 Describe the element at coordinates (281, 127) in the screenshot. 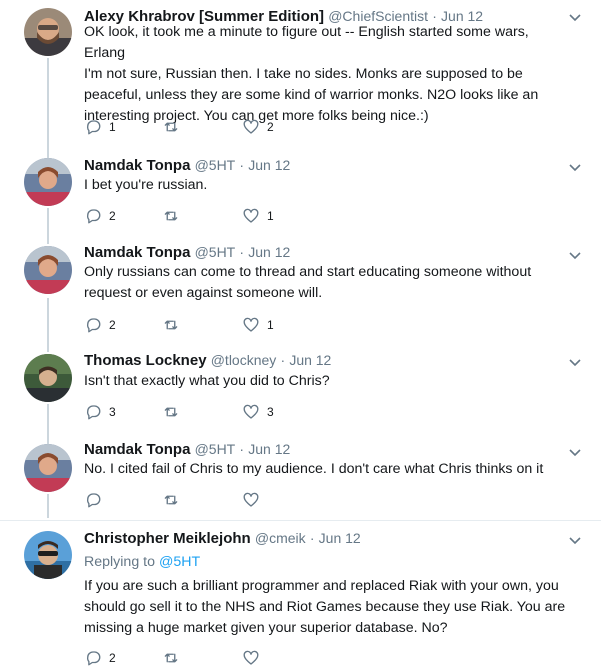

I see `like-button: 2` at that location.